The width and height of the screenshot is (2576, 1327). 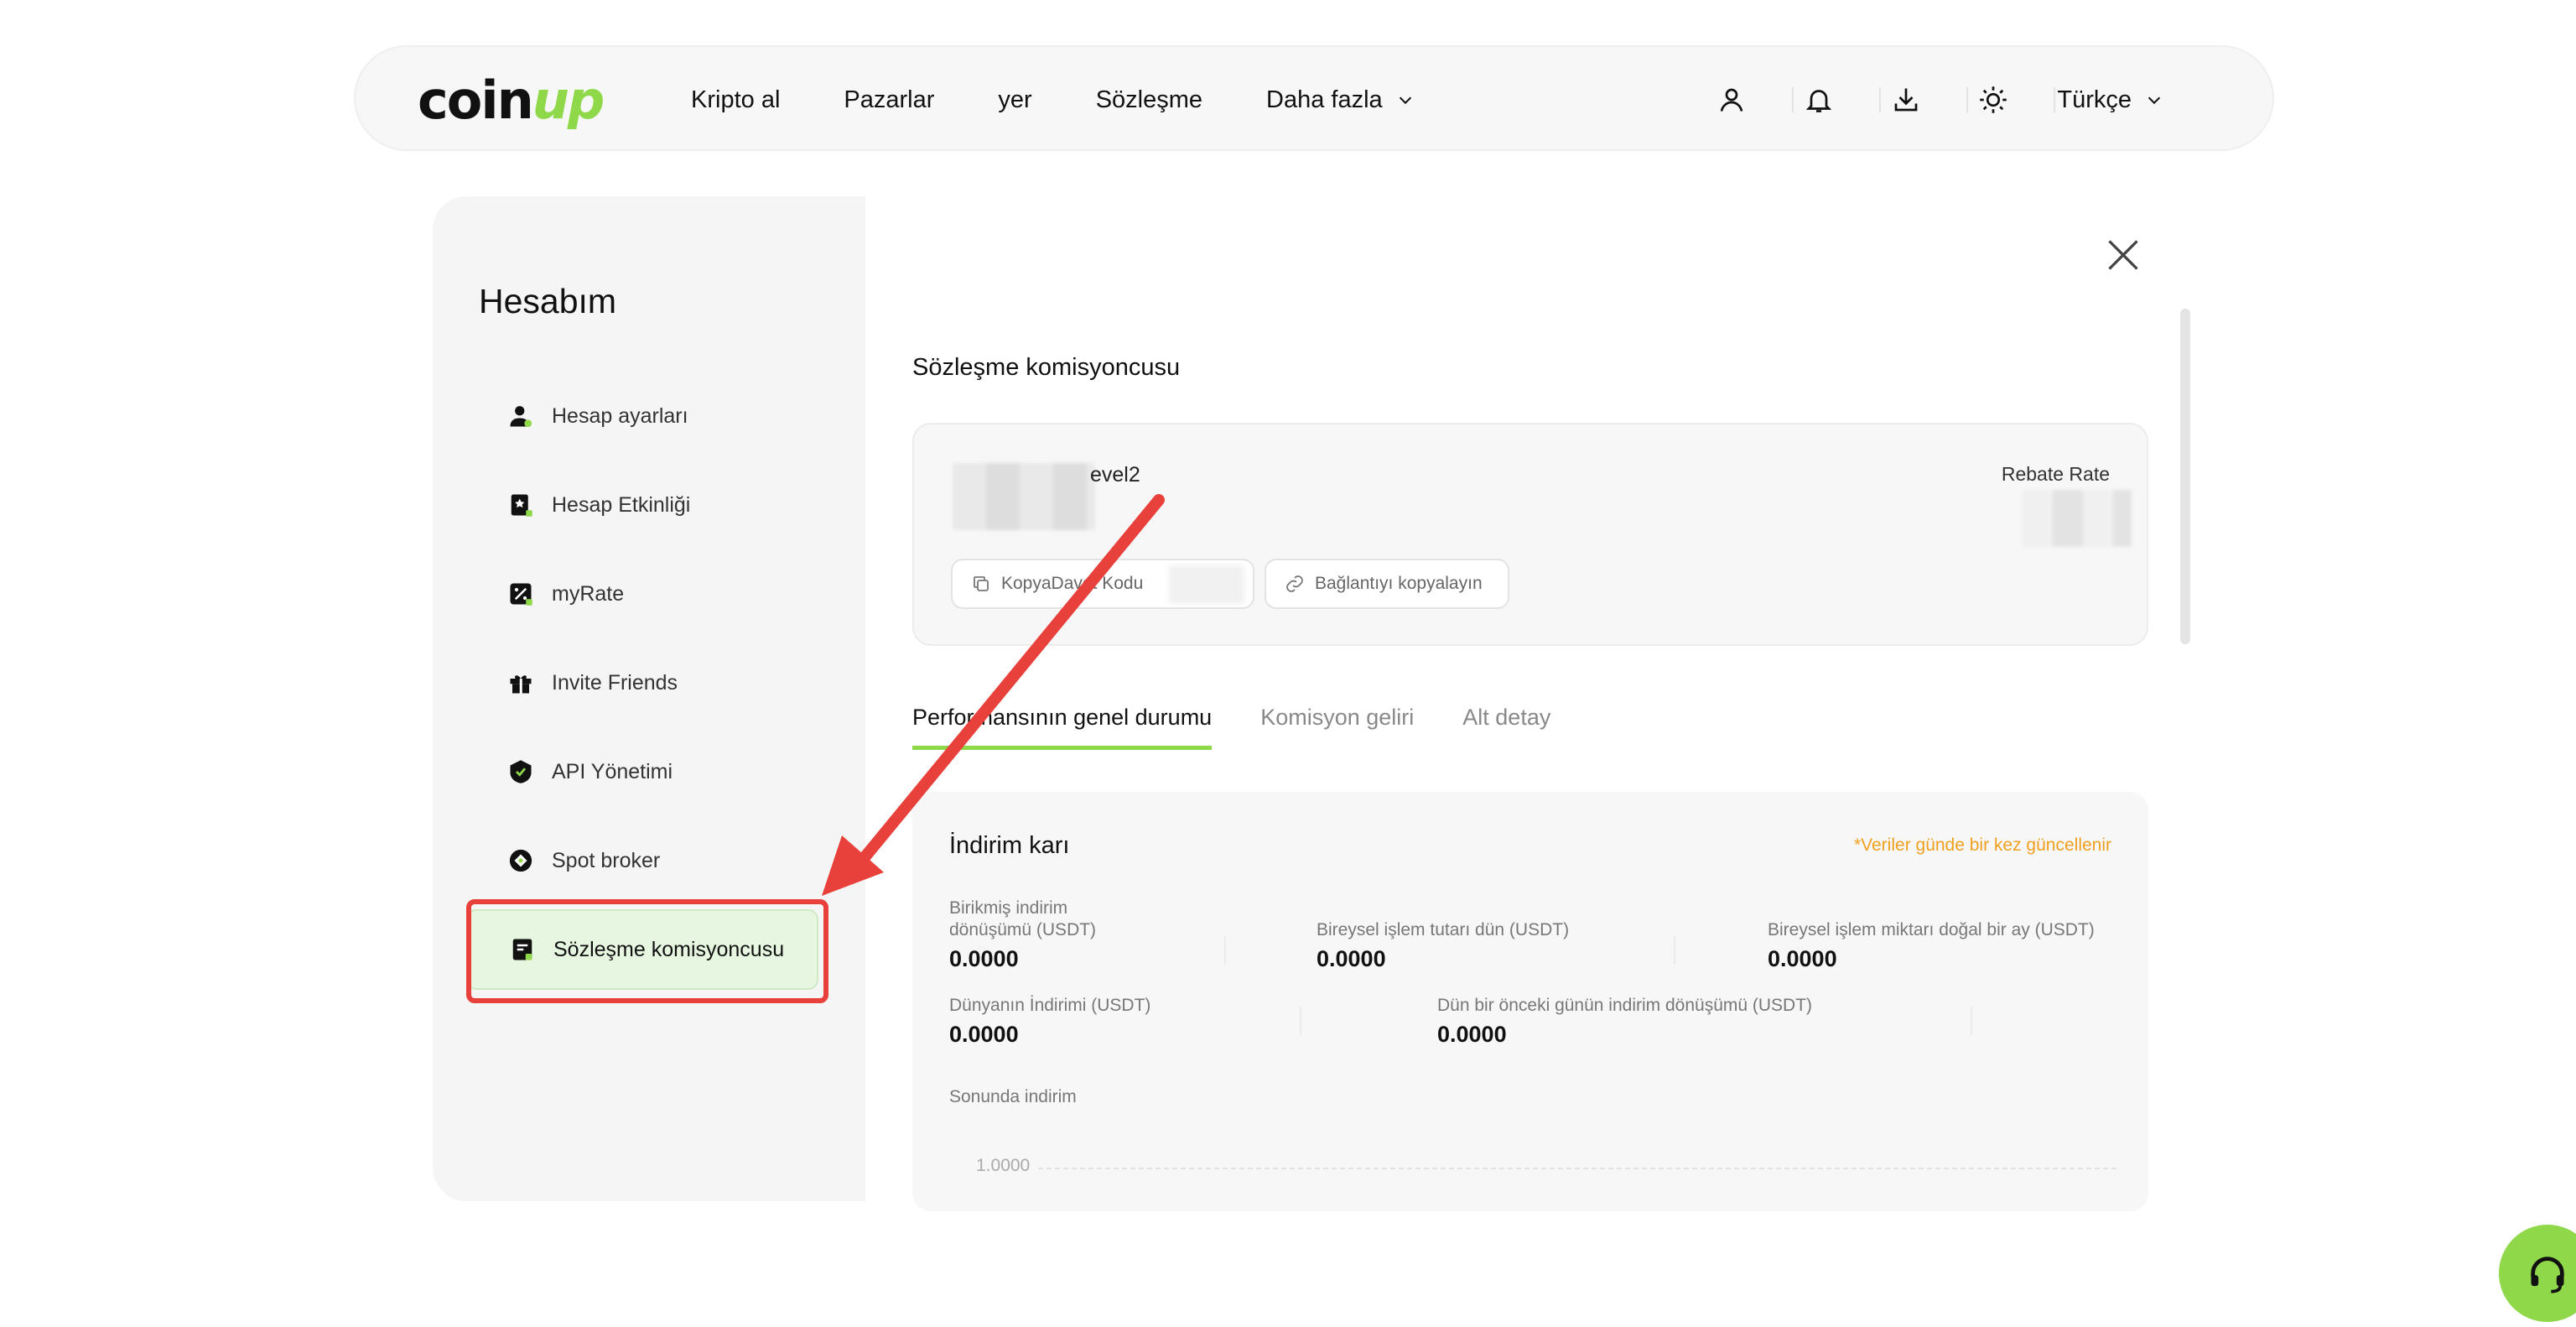 I want to click on chart-gridline, so click(x=1577, y=1168).